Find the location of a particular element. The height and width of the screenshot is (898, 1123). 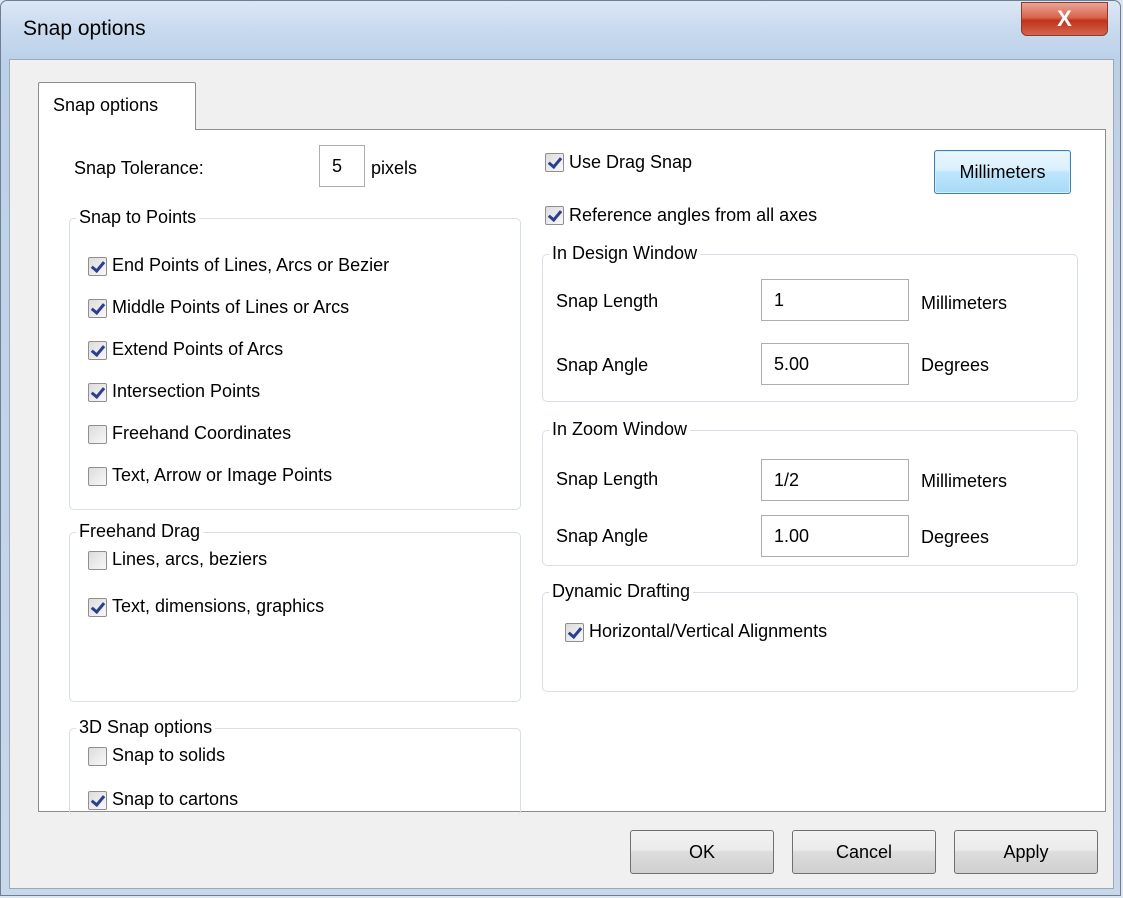

checkbox-label: Horizontal/Vertical Alignments is located at coordinates (708, 631).